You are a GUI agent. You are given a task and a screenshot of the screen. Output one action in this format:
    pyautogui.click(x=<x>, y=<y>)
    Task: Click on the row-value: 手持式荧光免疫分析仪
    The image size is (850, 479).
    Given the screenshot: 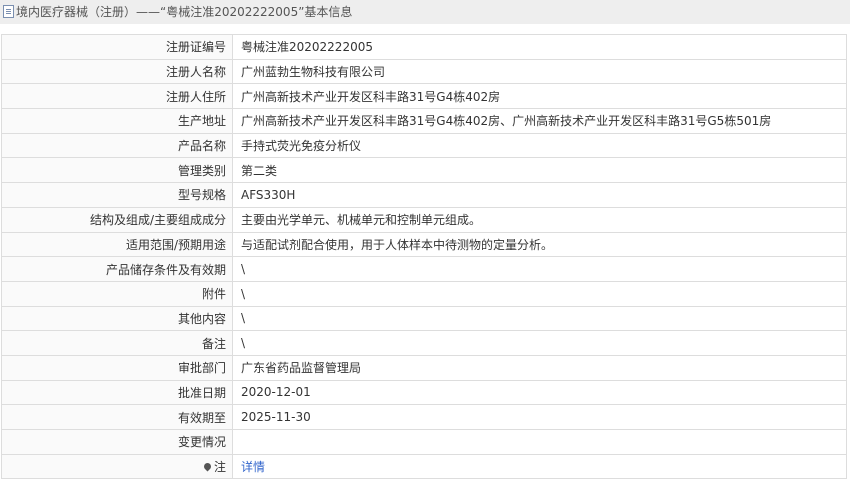 What is the action you would take?
    pyautogui.click(x=539, y=145)
    